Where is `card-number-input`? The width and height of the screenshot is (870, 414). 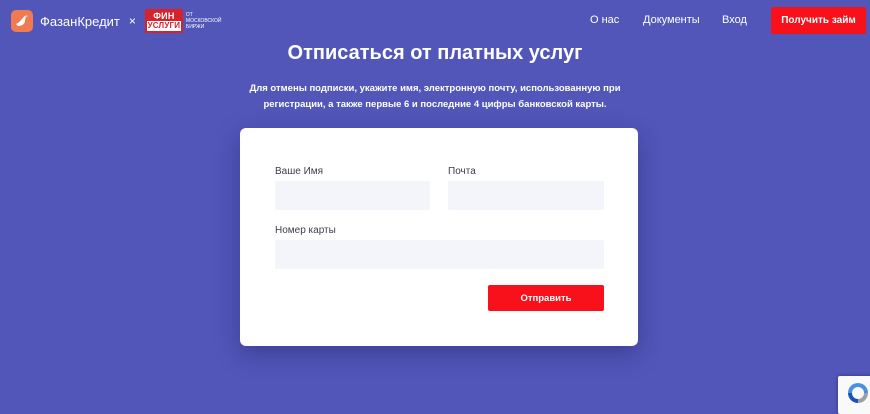 card-number-input is located at coordinates (439, 254).